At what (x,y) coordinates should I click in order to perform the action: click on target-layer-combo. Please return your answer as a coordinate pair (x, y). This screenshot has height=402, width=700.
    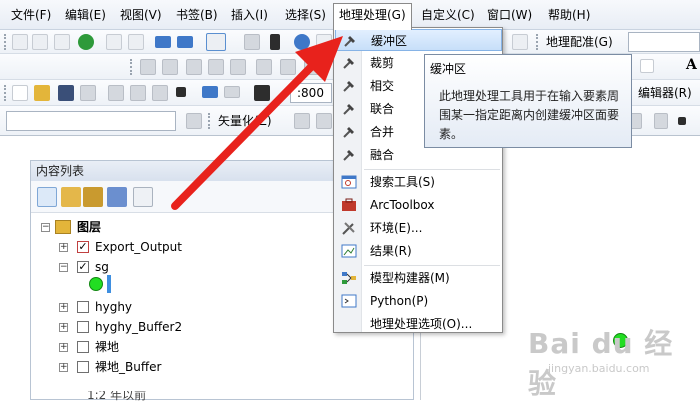
    Looking at the image, I should click on (91, 121).